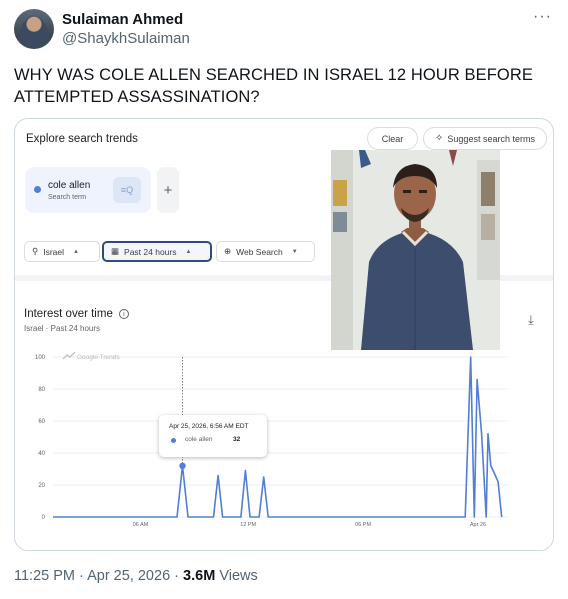 The width and height of the screenshot is (568, 599). I want to click on y-tick-label: 80, so click(41, 390).